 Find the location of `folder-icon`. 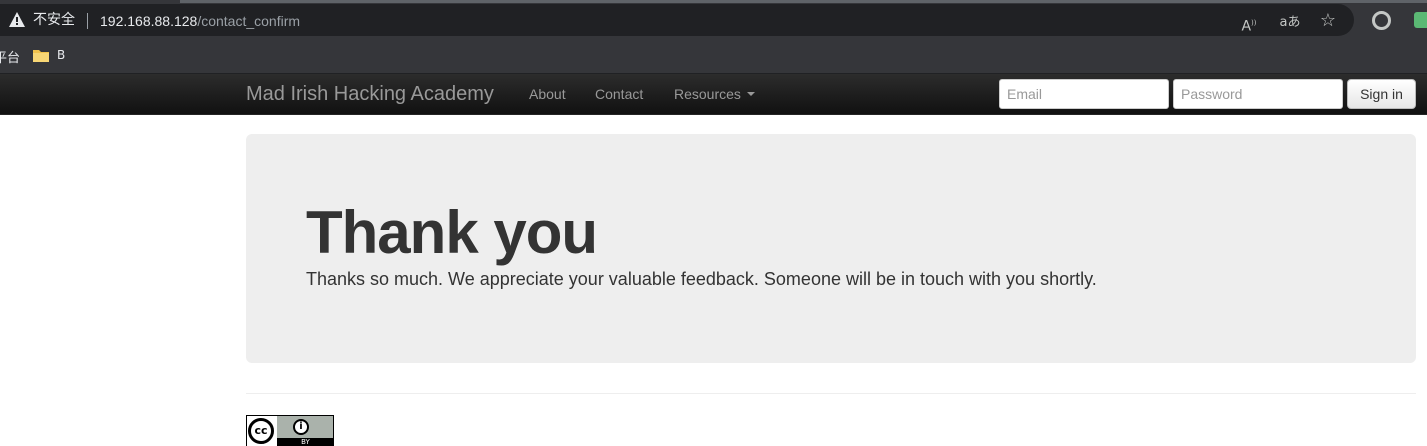

folder-icon is located at coordinates (41, 55).